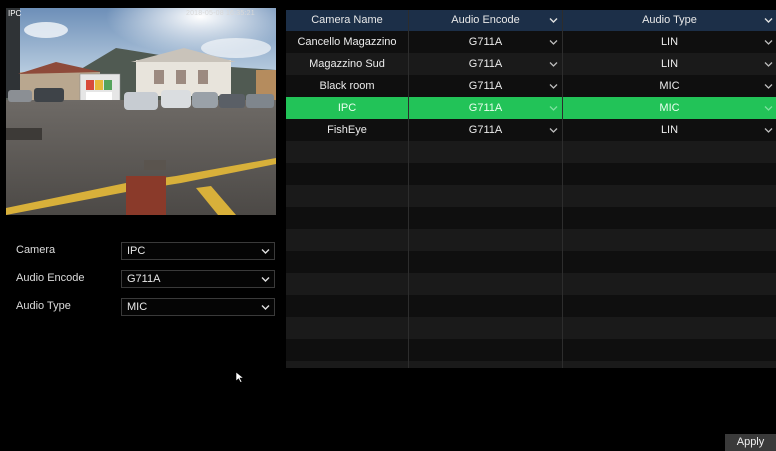 The height and width of the screenshot is (451, 776). What do you see at coordinates (50, 278) in the screenshot?
I see `audio-encode-label: Audio Encode` at bounding box center [50, 278].